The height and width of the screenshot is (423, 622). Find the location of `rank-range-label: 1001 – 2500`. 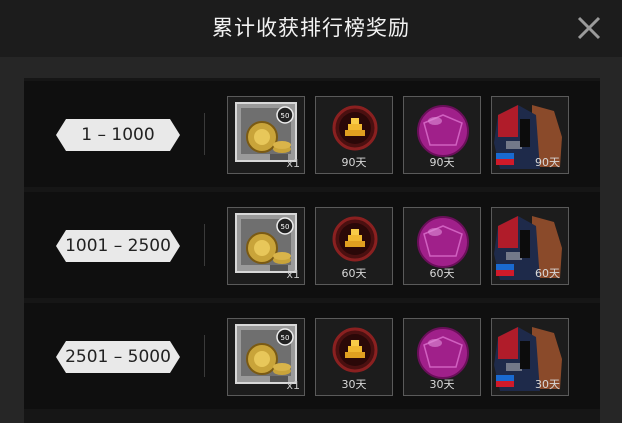

rank-range-label: 1001 – 2500 is located at coordinates (118, 246).